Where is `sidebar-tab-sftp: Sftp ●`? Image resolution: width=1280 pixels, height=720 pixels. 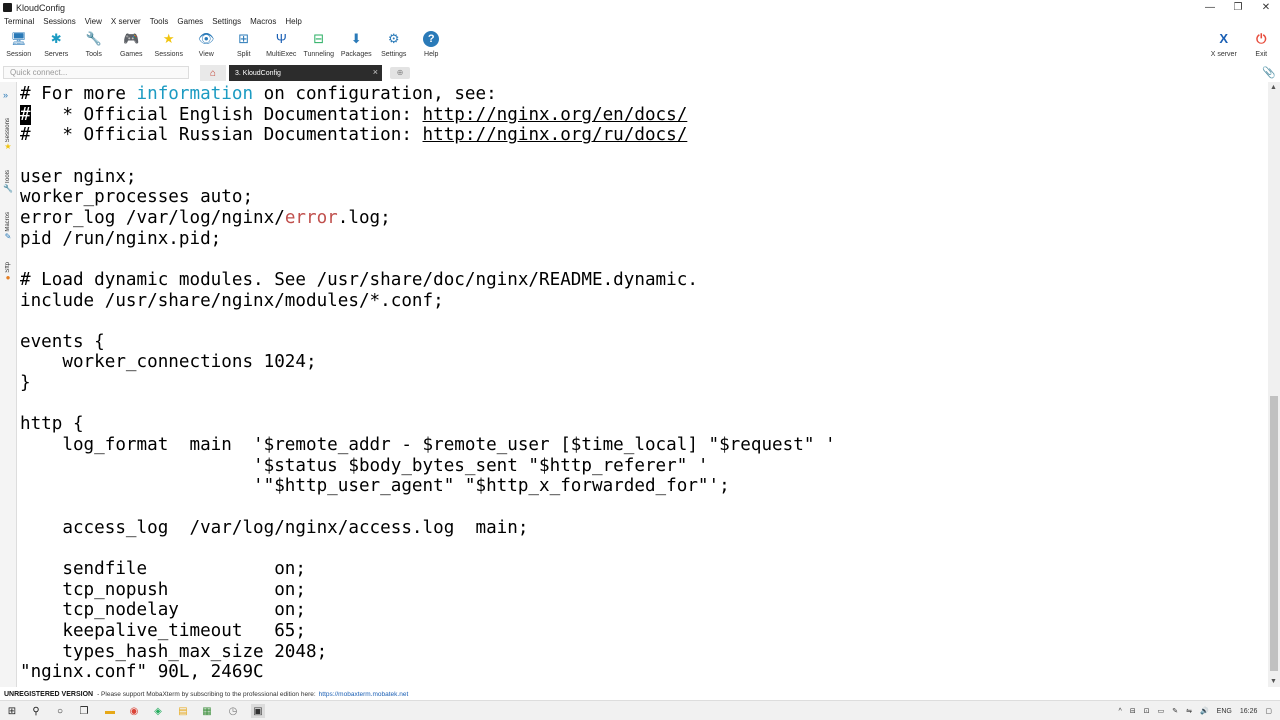
sidebar-tab-sftp: Sftp ● is located at coordinates (8, 271).